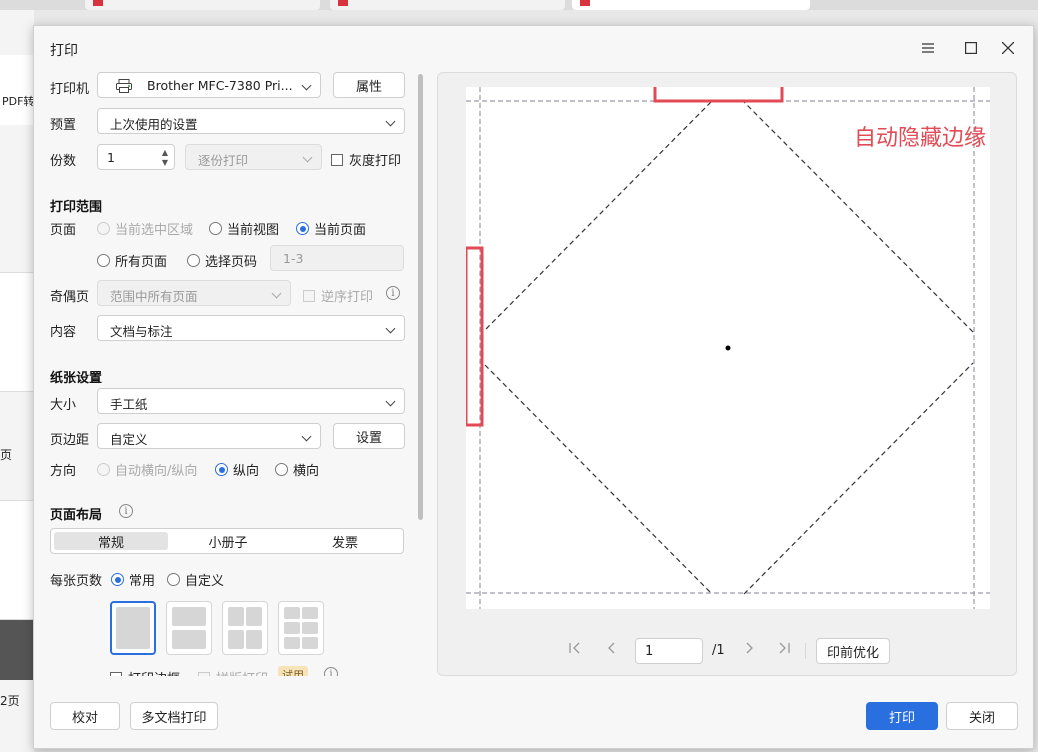  What do you see at coordinates (297, 469) in the screenshot?
I see `orientation-landscape-radio: 横向` at bounding box center [297, 469].